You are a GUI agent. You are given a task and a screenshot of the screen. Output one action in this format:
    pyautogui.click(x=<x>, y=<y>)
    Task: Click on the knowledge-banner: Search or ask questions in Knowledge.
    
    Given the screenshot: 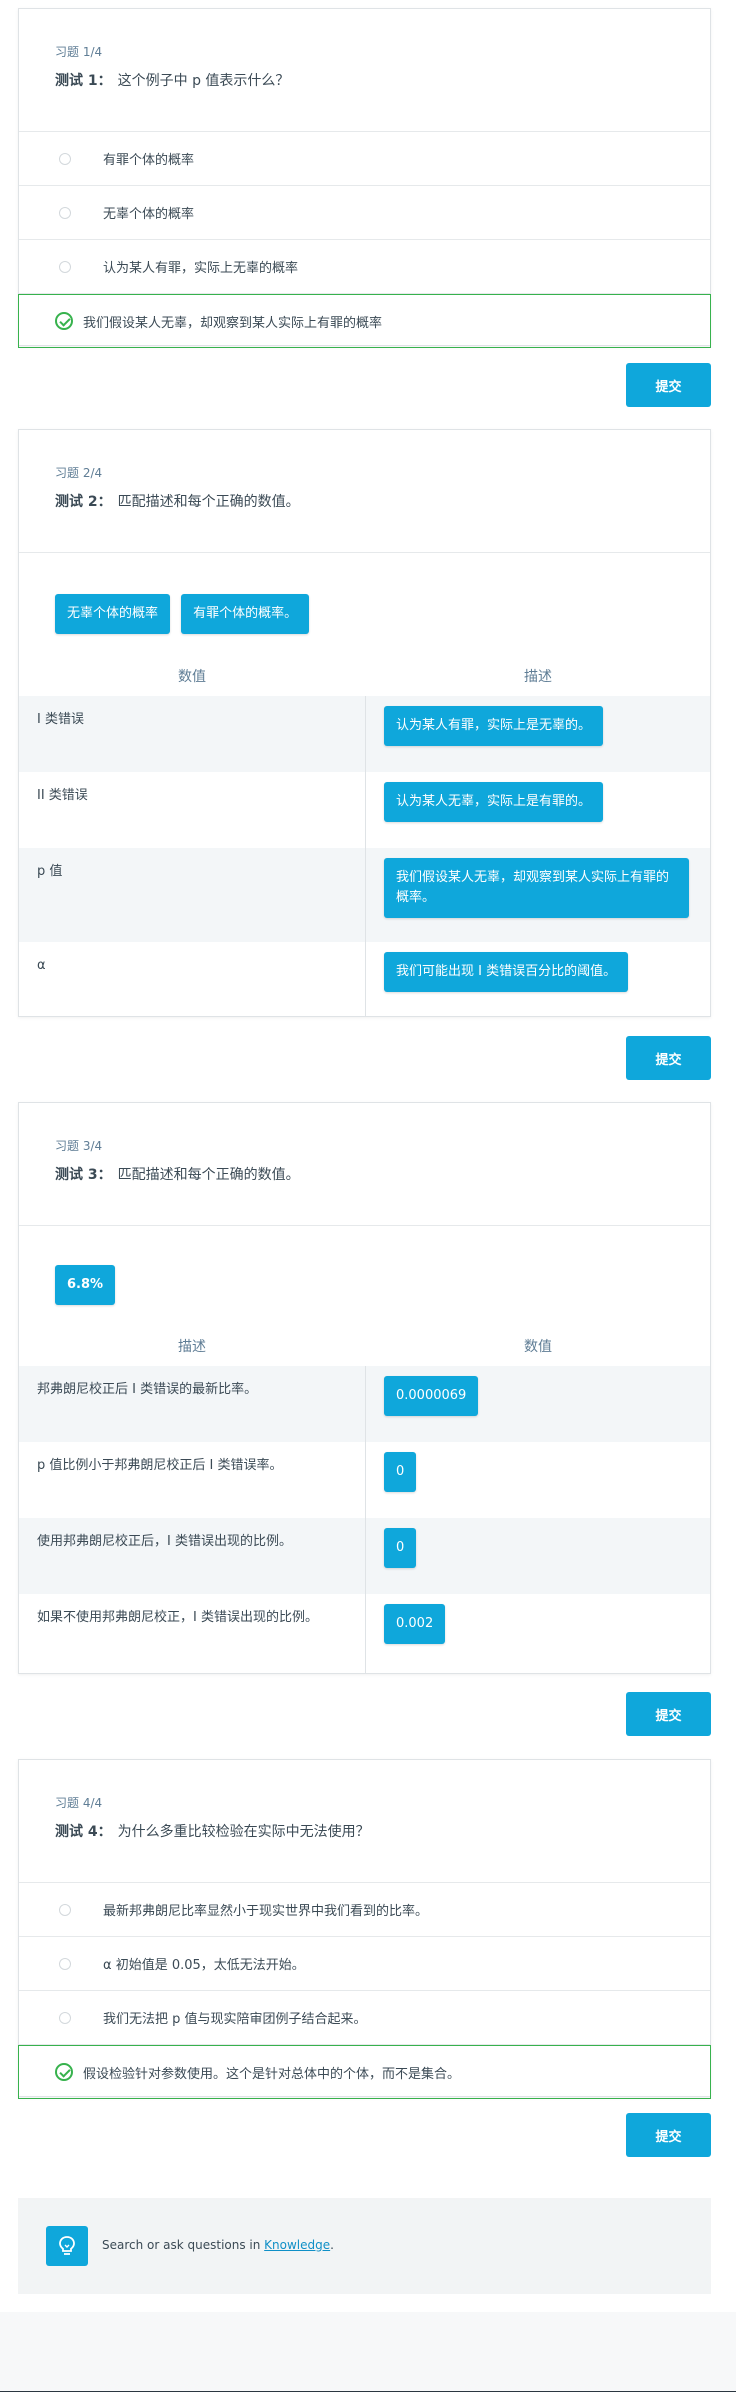 What is the action you would take?
    pyautogui.click(x=364, y=2246)
    